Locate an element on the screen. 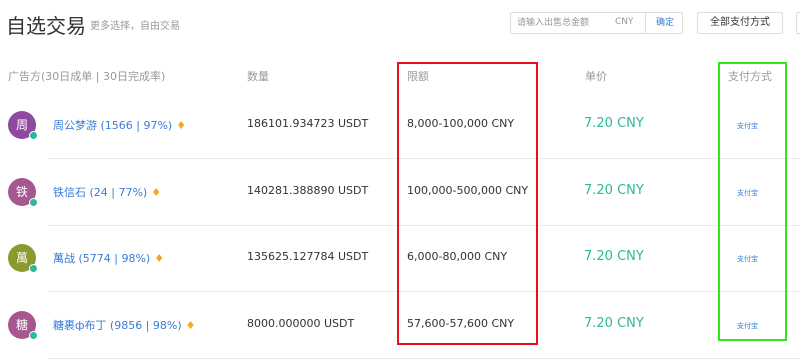 Image resolution: width=800 pixels, height=359 pixels. advertiser-name: 铁信石 (24 | 77%) is located at coordinates (100, 192).